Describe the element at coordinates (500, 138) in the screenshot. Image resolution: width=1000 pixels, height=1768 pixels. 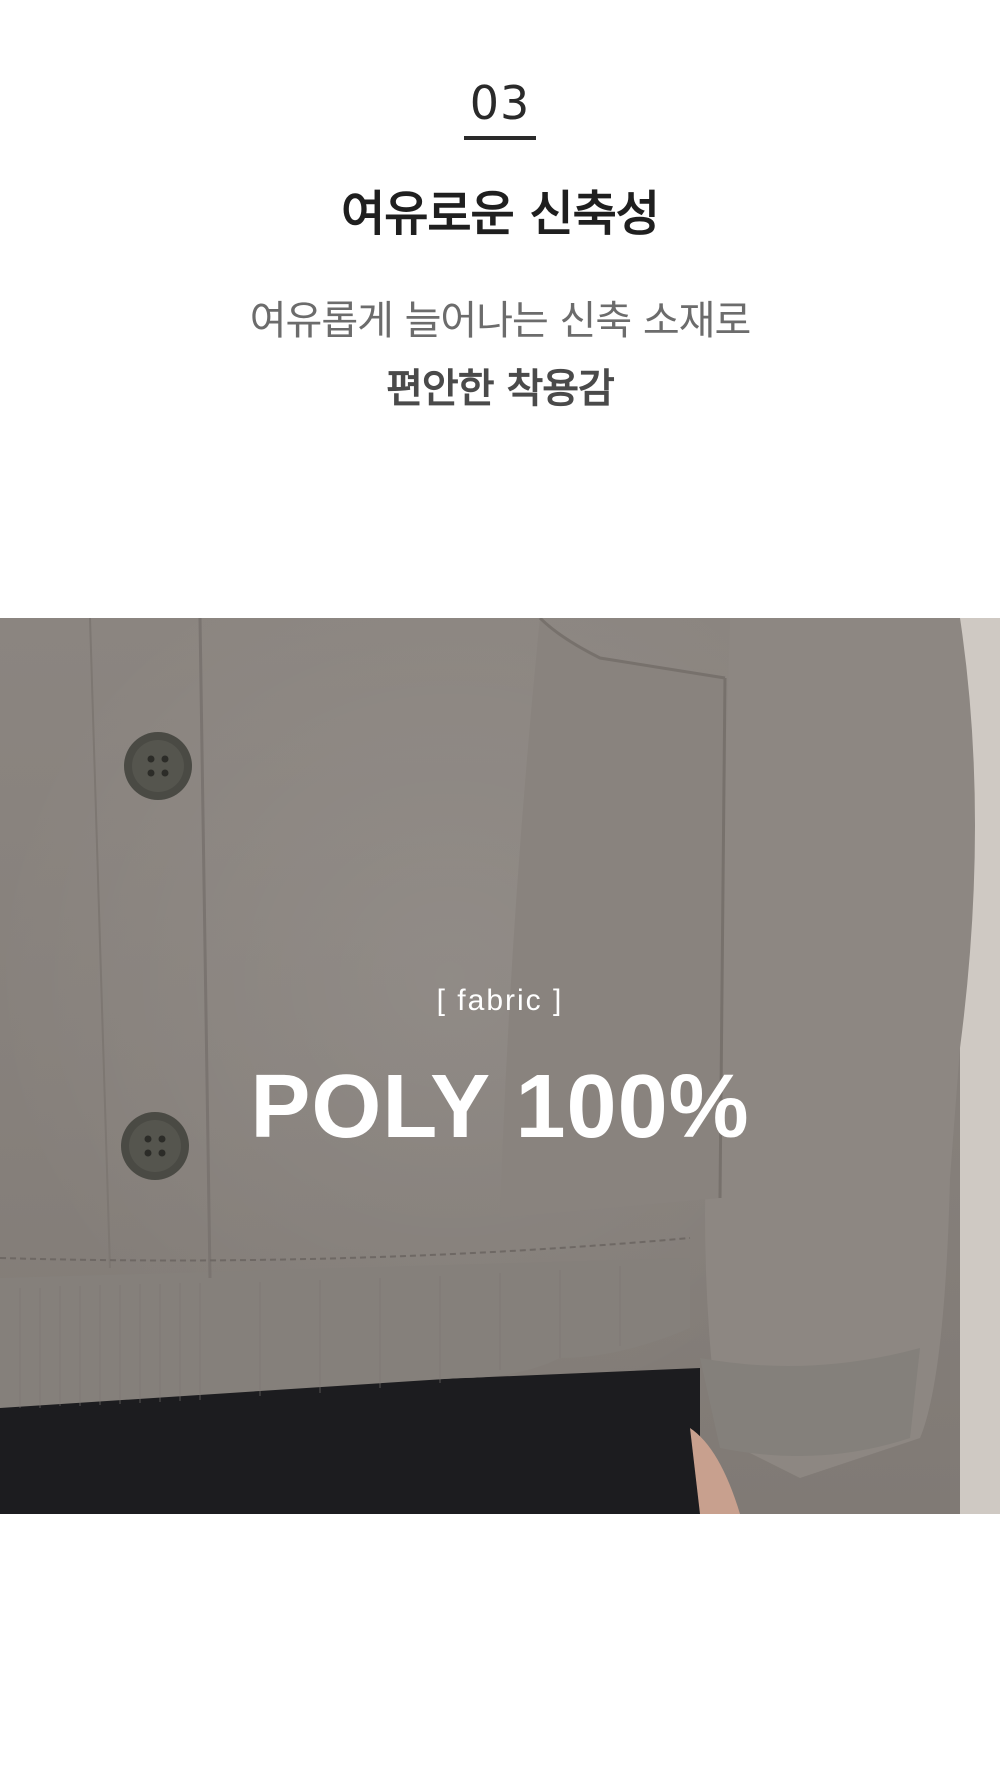
I see `section-number-underline` at that location.